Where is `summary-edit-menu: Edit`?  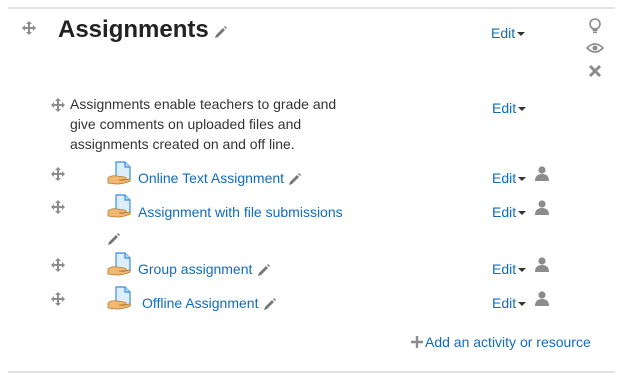
summary-edit-menu: Edit is located at coordinates (509, 108).